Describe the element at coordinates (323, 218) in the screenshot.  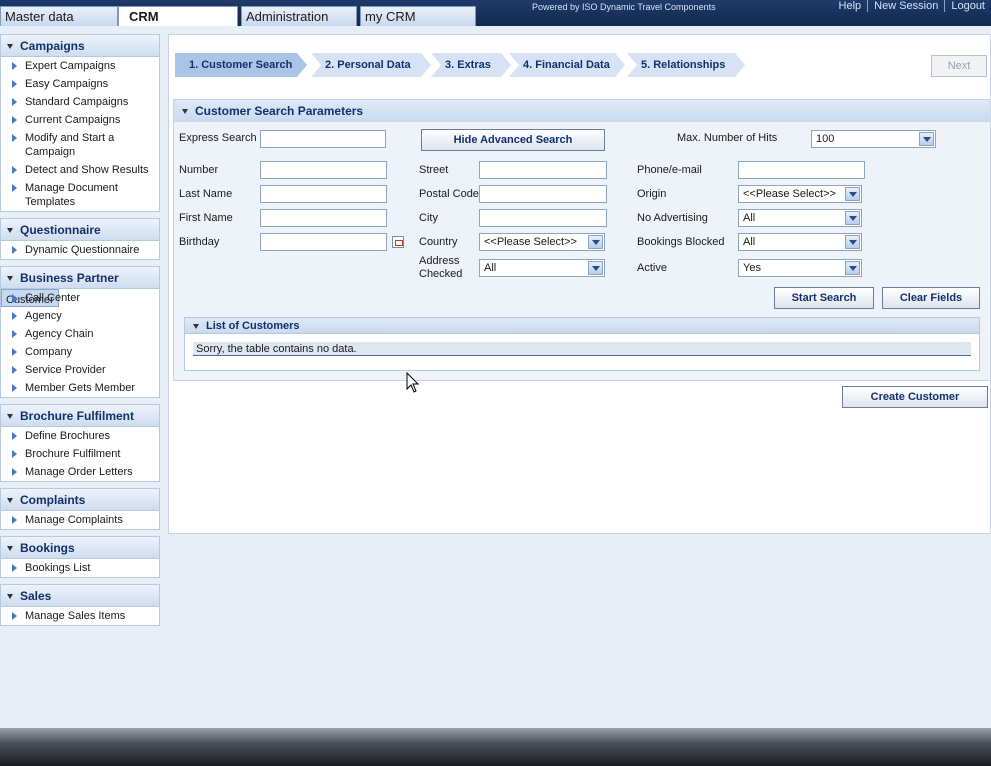
I see `first-name-input` at that location.